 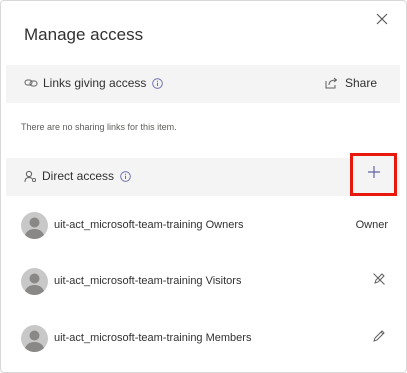 I want to click on share-button: Share, so click(x=351, y=83).